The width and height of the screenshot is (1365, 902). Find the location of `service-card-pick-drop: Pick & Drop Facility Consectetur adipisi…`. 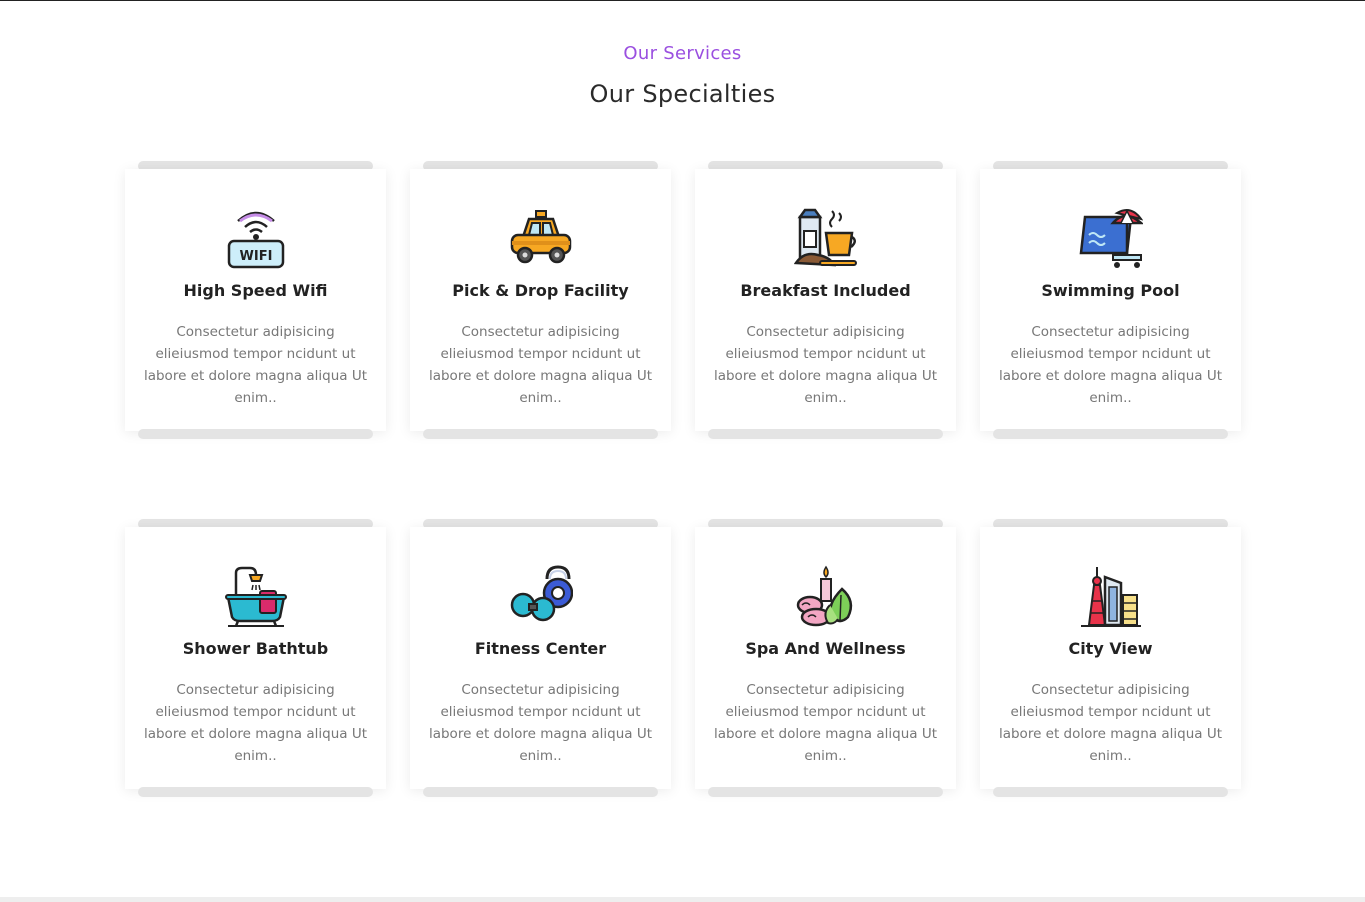

service-card-pick-drop: Pick & Drop Facility Consectetur adipisi… is located at coordinates (540, 300).